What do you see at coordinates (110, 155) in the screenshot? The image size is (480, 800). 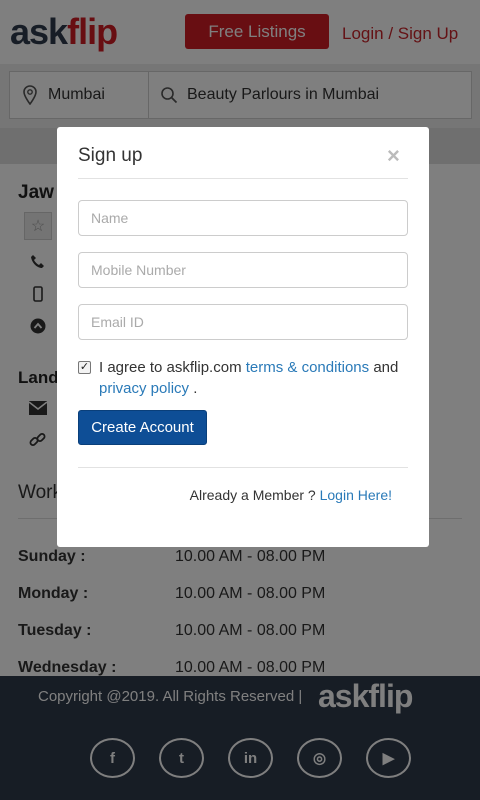 I see `modal-title: Sign up` at bounding box center [110, 155].